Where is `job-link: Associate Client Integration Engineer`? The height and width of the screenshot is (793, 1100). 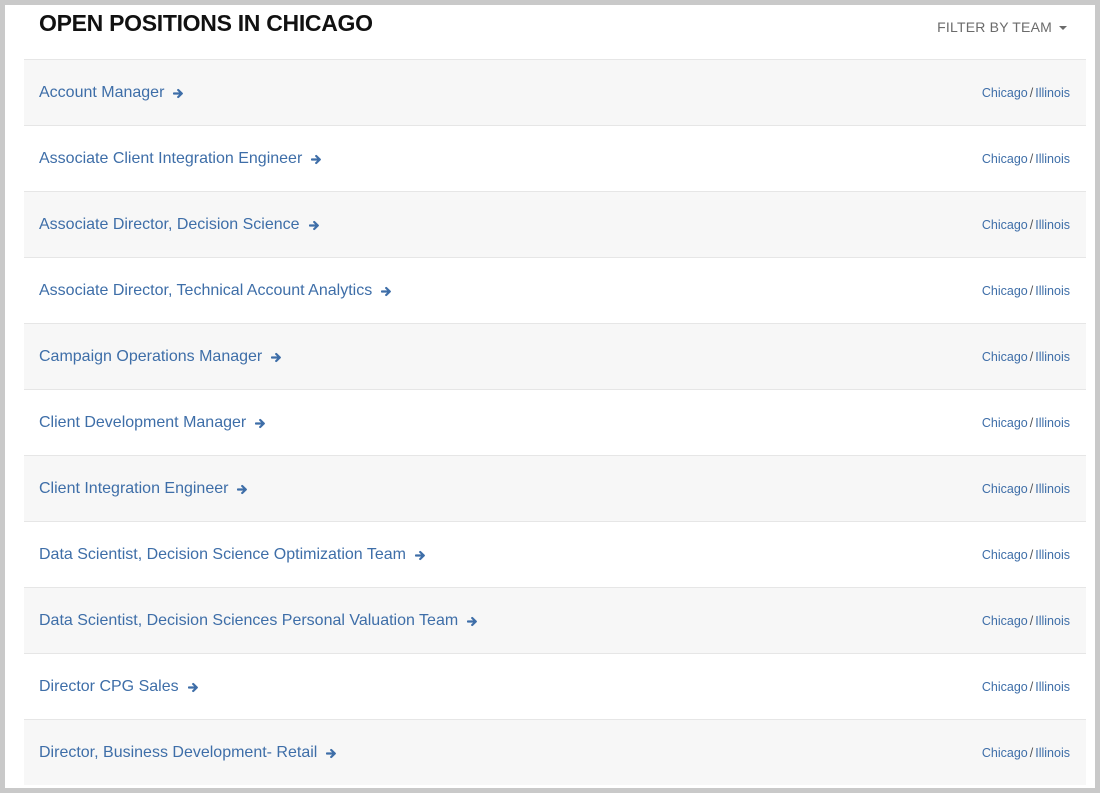 job-link: Associate Client Integration Engineer is located at coordinates (180, 159).